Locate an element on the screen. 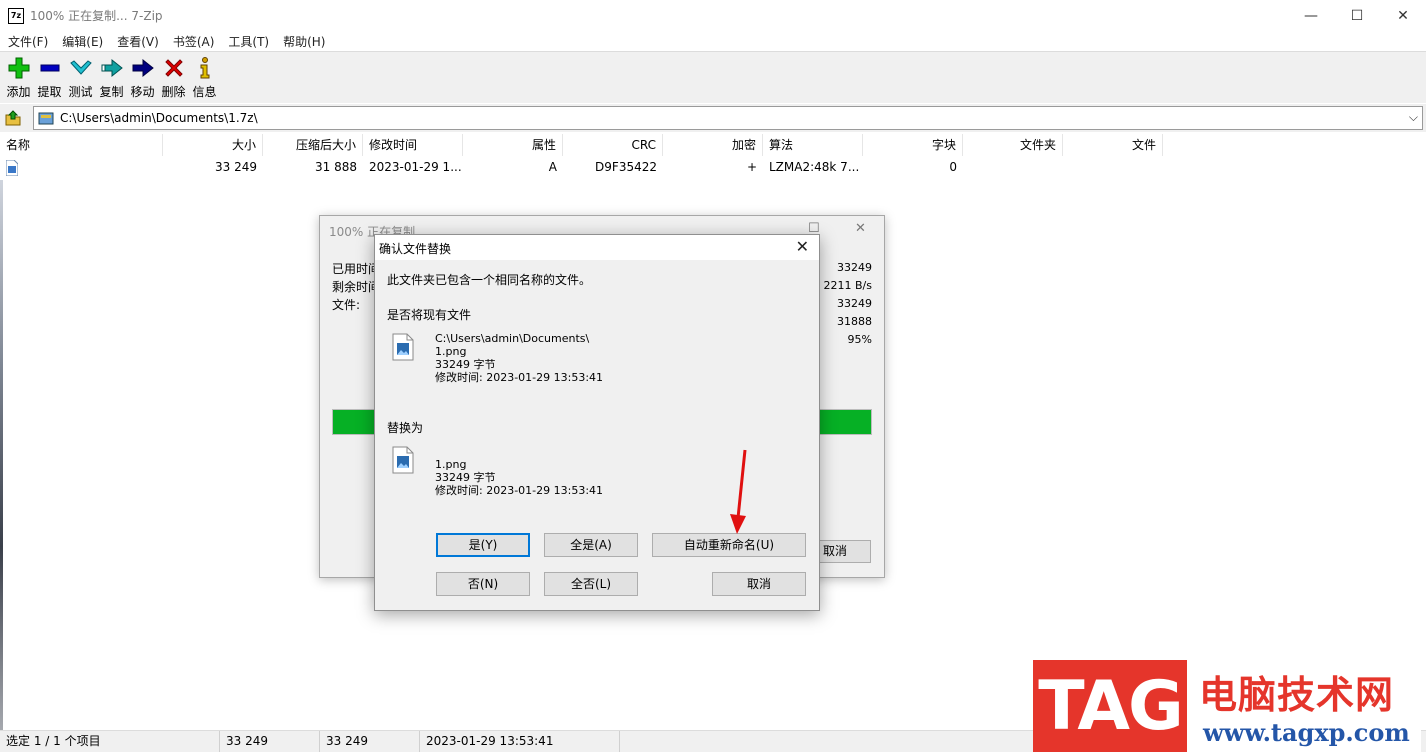 This screenshot has height=752, width=1426. info-button: 信息 is located at coordinates (204, 77).